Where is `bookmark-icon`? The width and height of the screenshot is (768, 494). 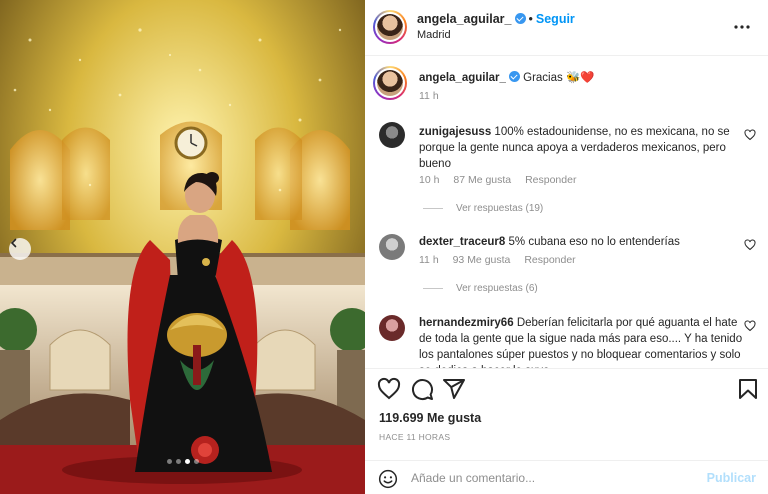
bookmark-icon is located at coordinates (748, 389).